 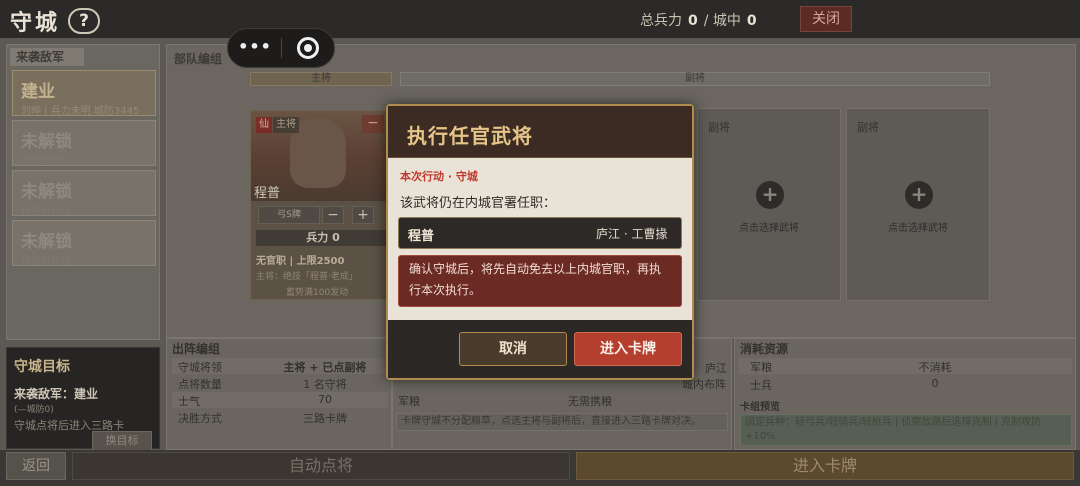 I want to click on deploy-row-key: 守城将领, so click(x=200, y=367).